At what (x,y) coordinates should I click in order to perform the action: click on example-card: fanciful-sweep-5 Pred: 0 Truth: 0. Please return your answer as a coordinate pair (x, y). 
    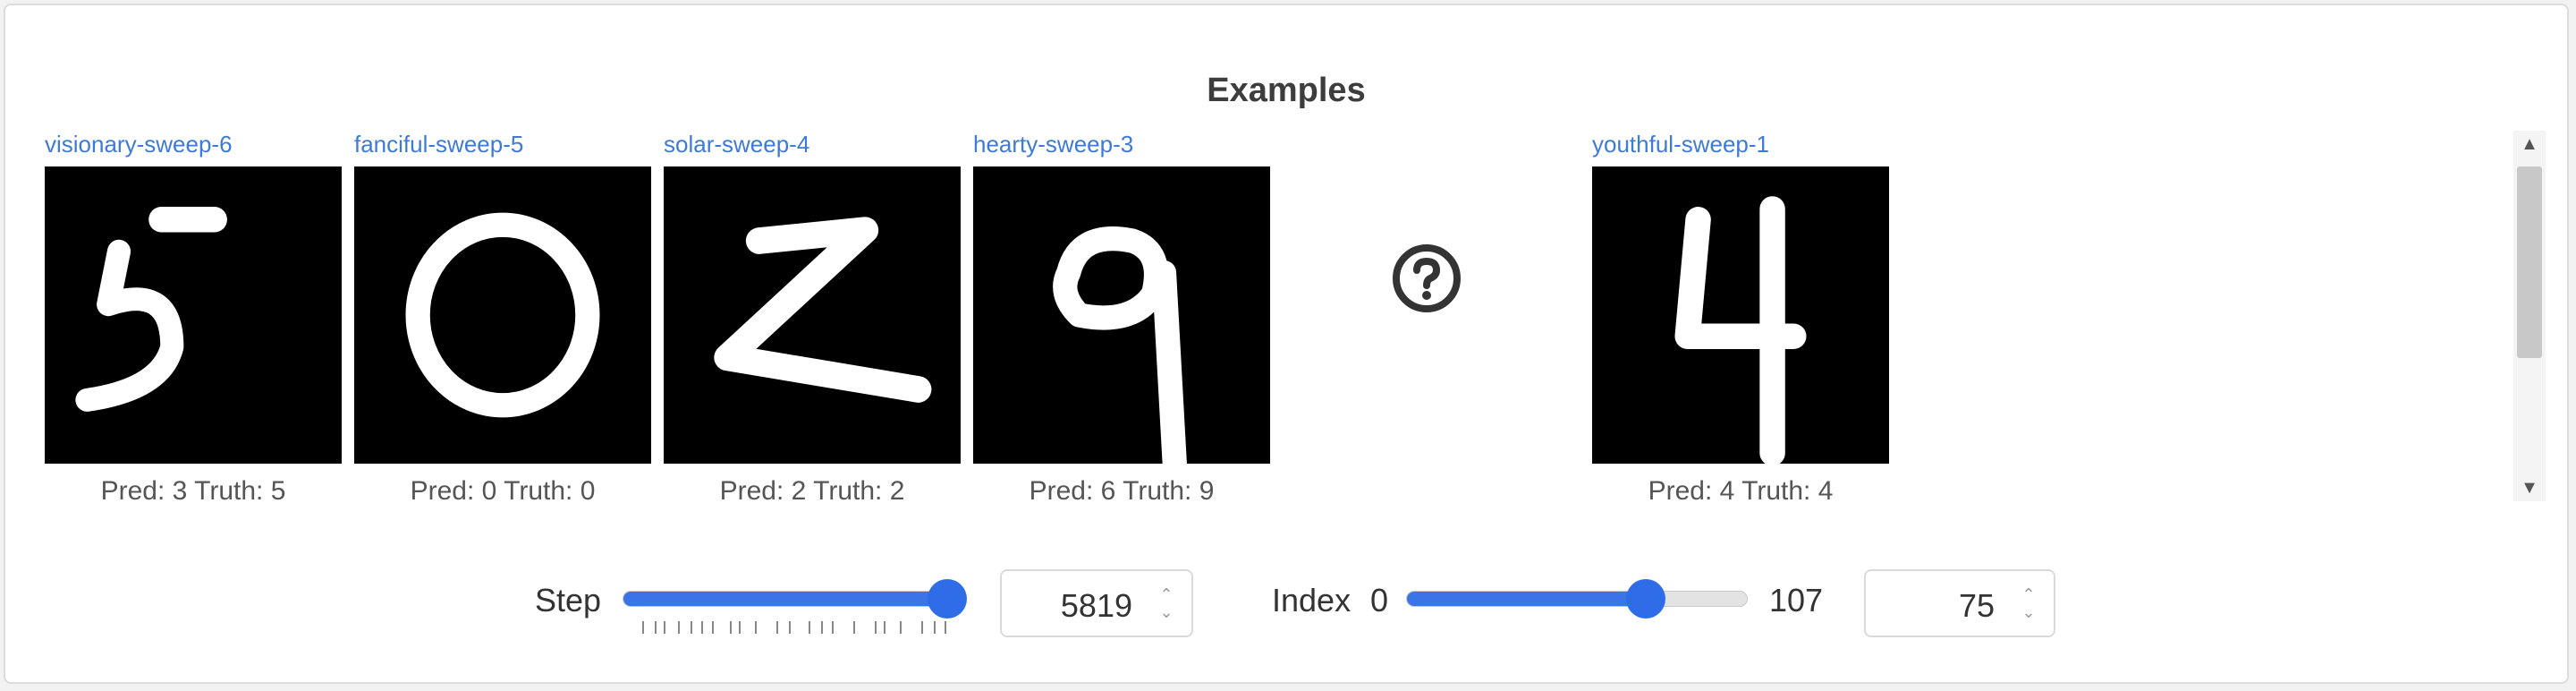
    Looking at the image, I should click on (502, 316).